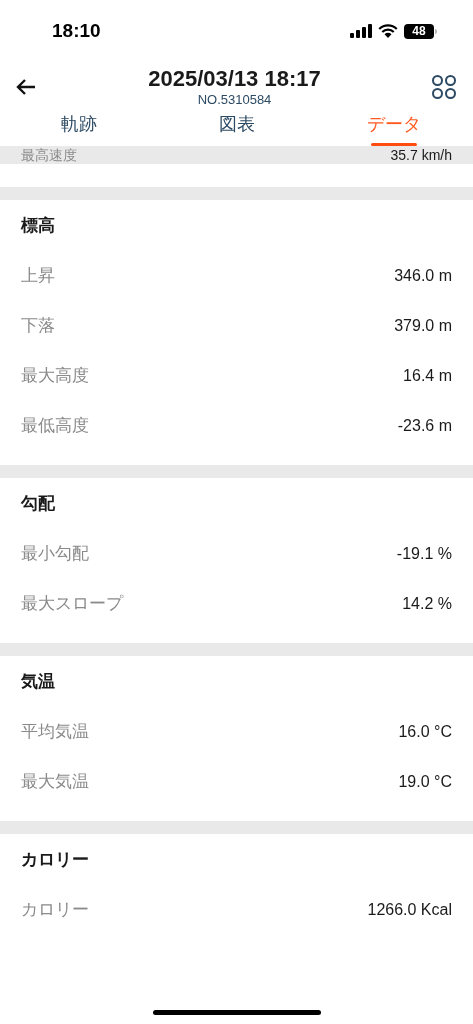  Describe the element at coordinates (38, 681) in the screenshot. I see `section-title: 気温` at that location.